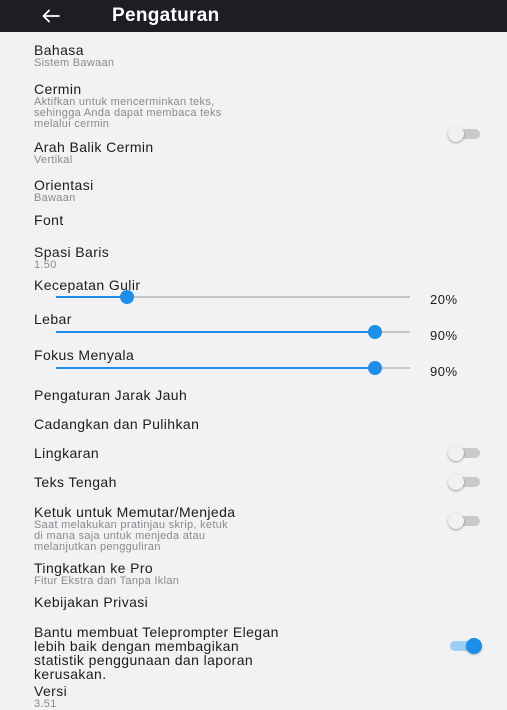 The width and height of the screenshot is (507, 710). What do you see at coordinates (444, 335) in the screenshot?
I see `width-value: 90%` at bounding box center [444, 335].